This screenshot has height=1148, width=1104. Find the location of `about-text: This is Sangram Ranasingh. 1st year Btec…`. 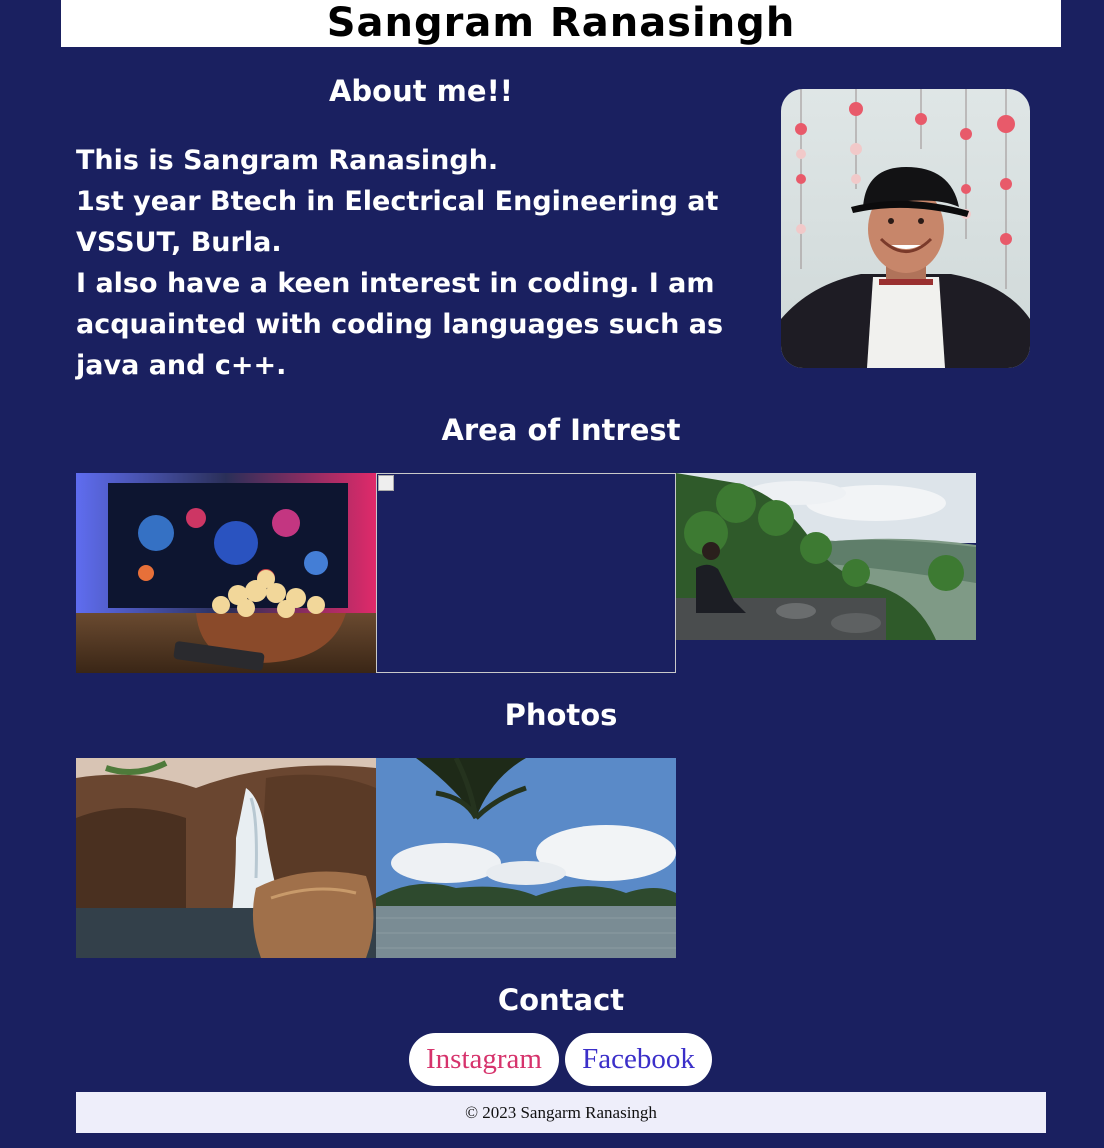

about-text: This is Sangram Ranasingh. 1st year Btec… is located at coordinates (416, 263).